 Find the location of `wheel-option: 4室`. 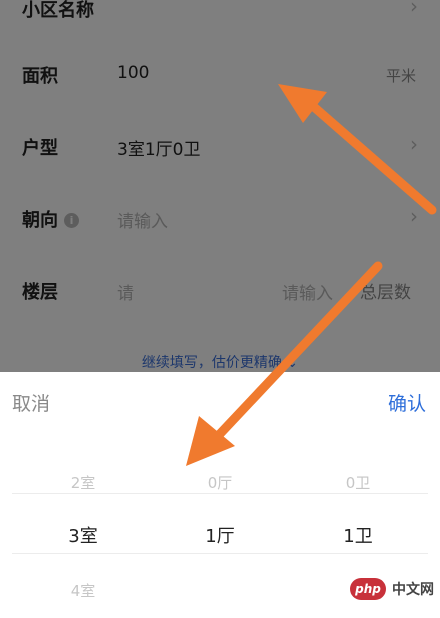

wheel-option: 4室 is located at coordinates (83, 591).